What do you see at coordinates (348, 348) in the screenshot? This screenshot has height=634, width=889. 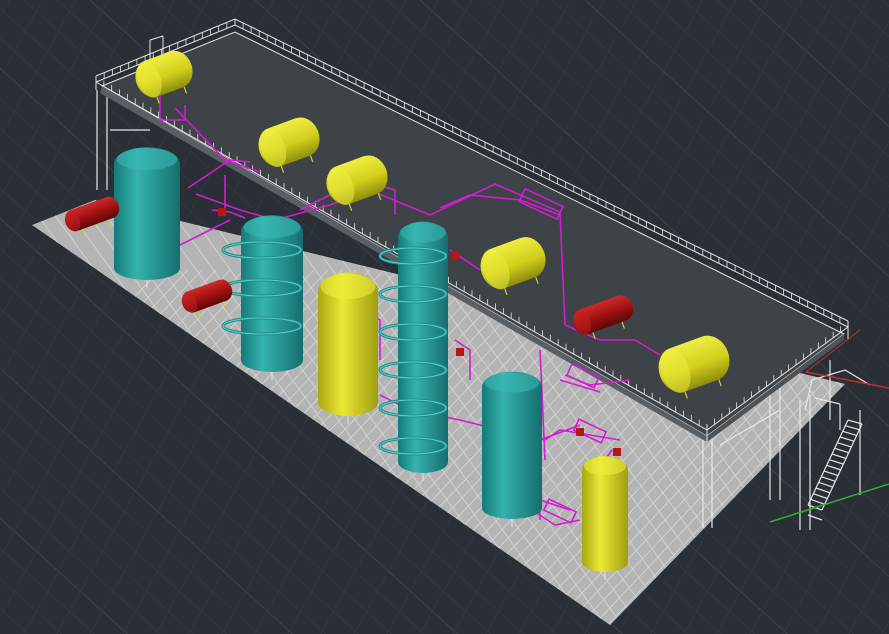 I see `yellow-tower` at bounding box center [348, 348].